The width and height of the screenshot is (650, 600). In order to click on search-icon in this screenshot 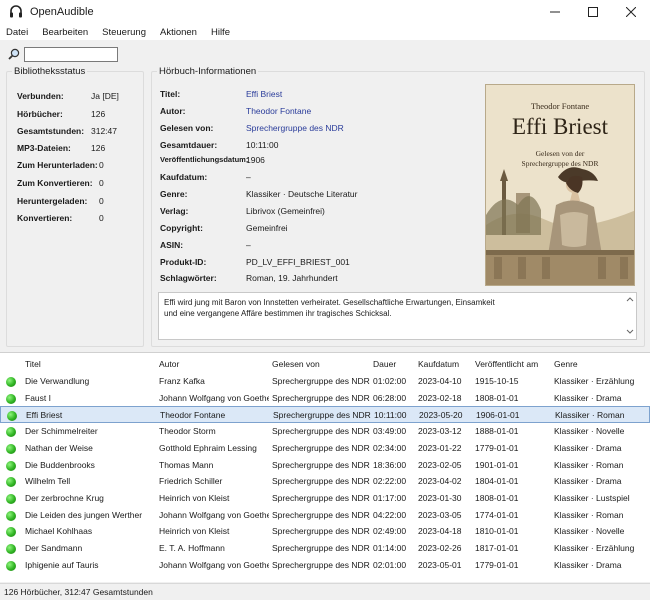, I will do `click(14, 54)`.